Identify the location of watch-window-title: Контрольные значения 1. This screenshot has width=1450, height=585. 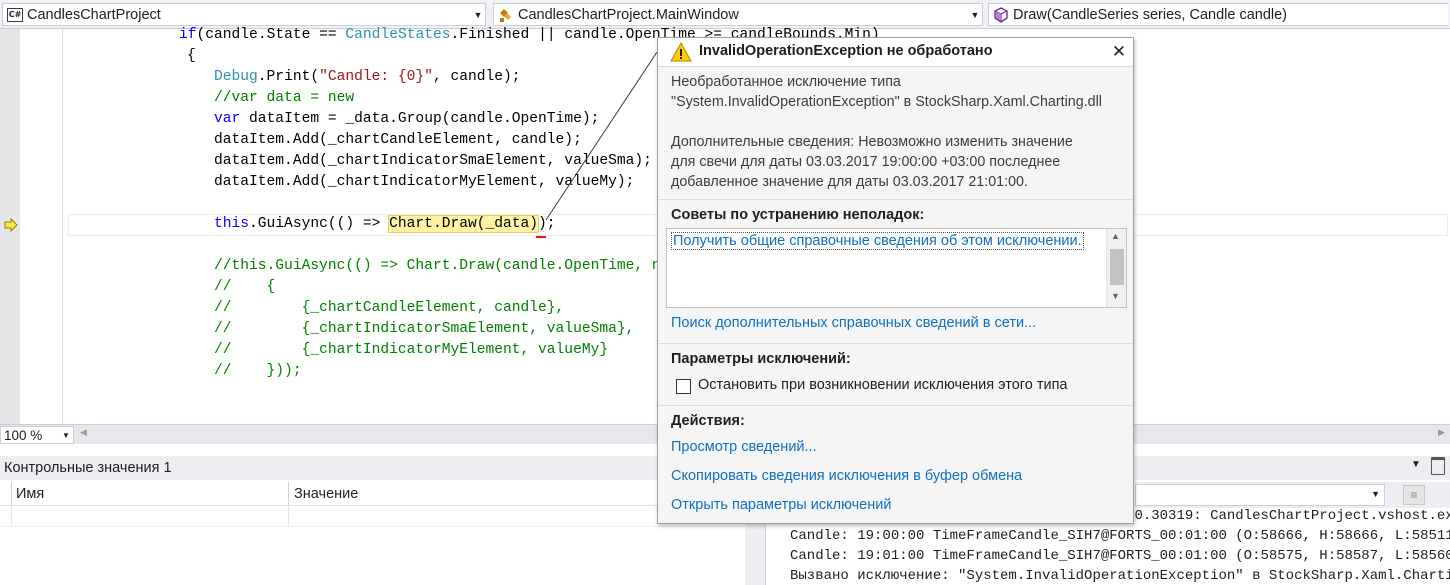
(372, 468).